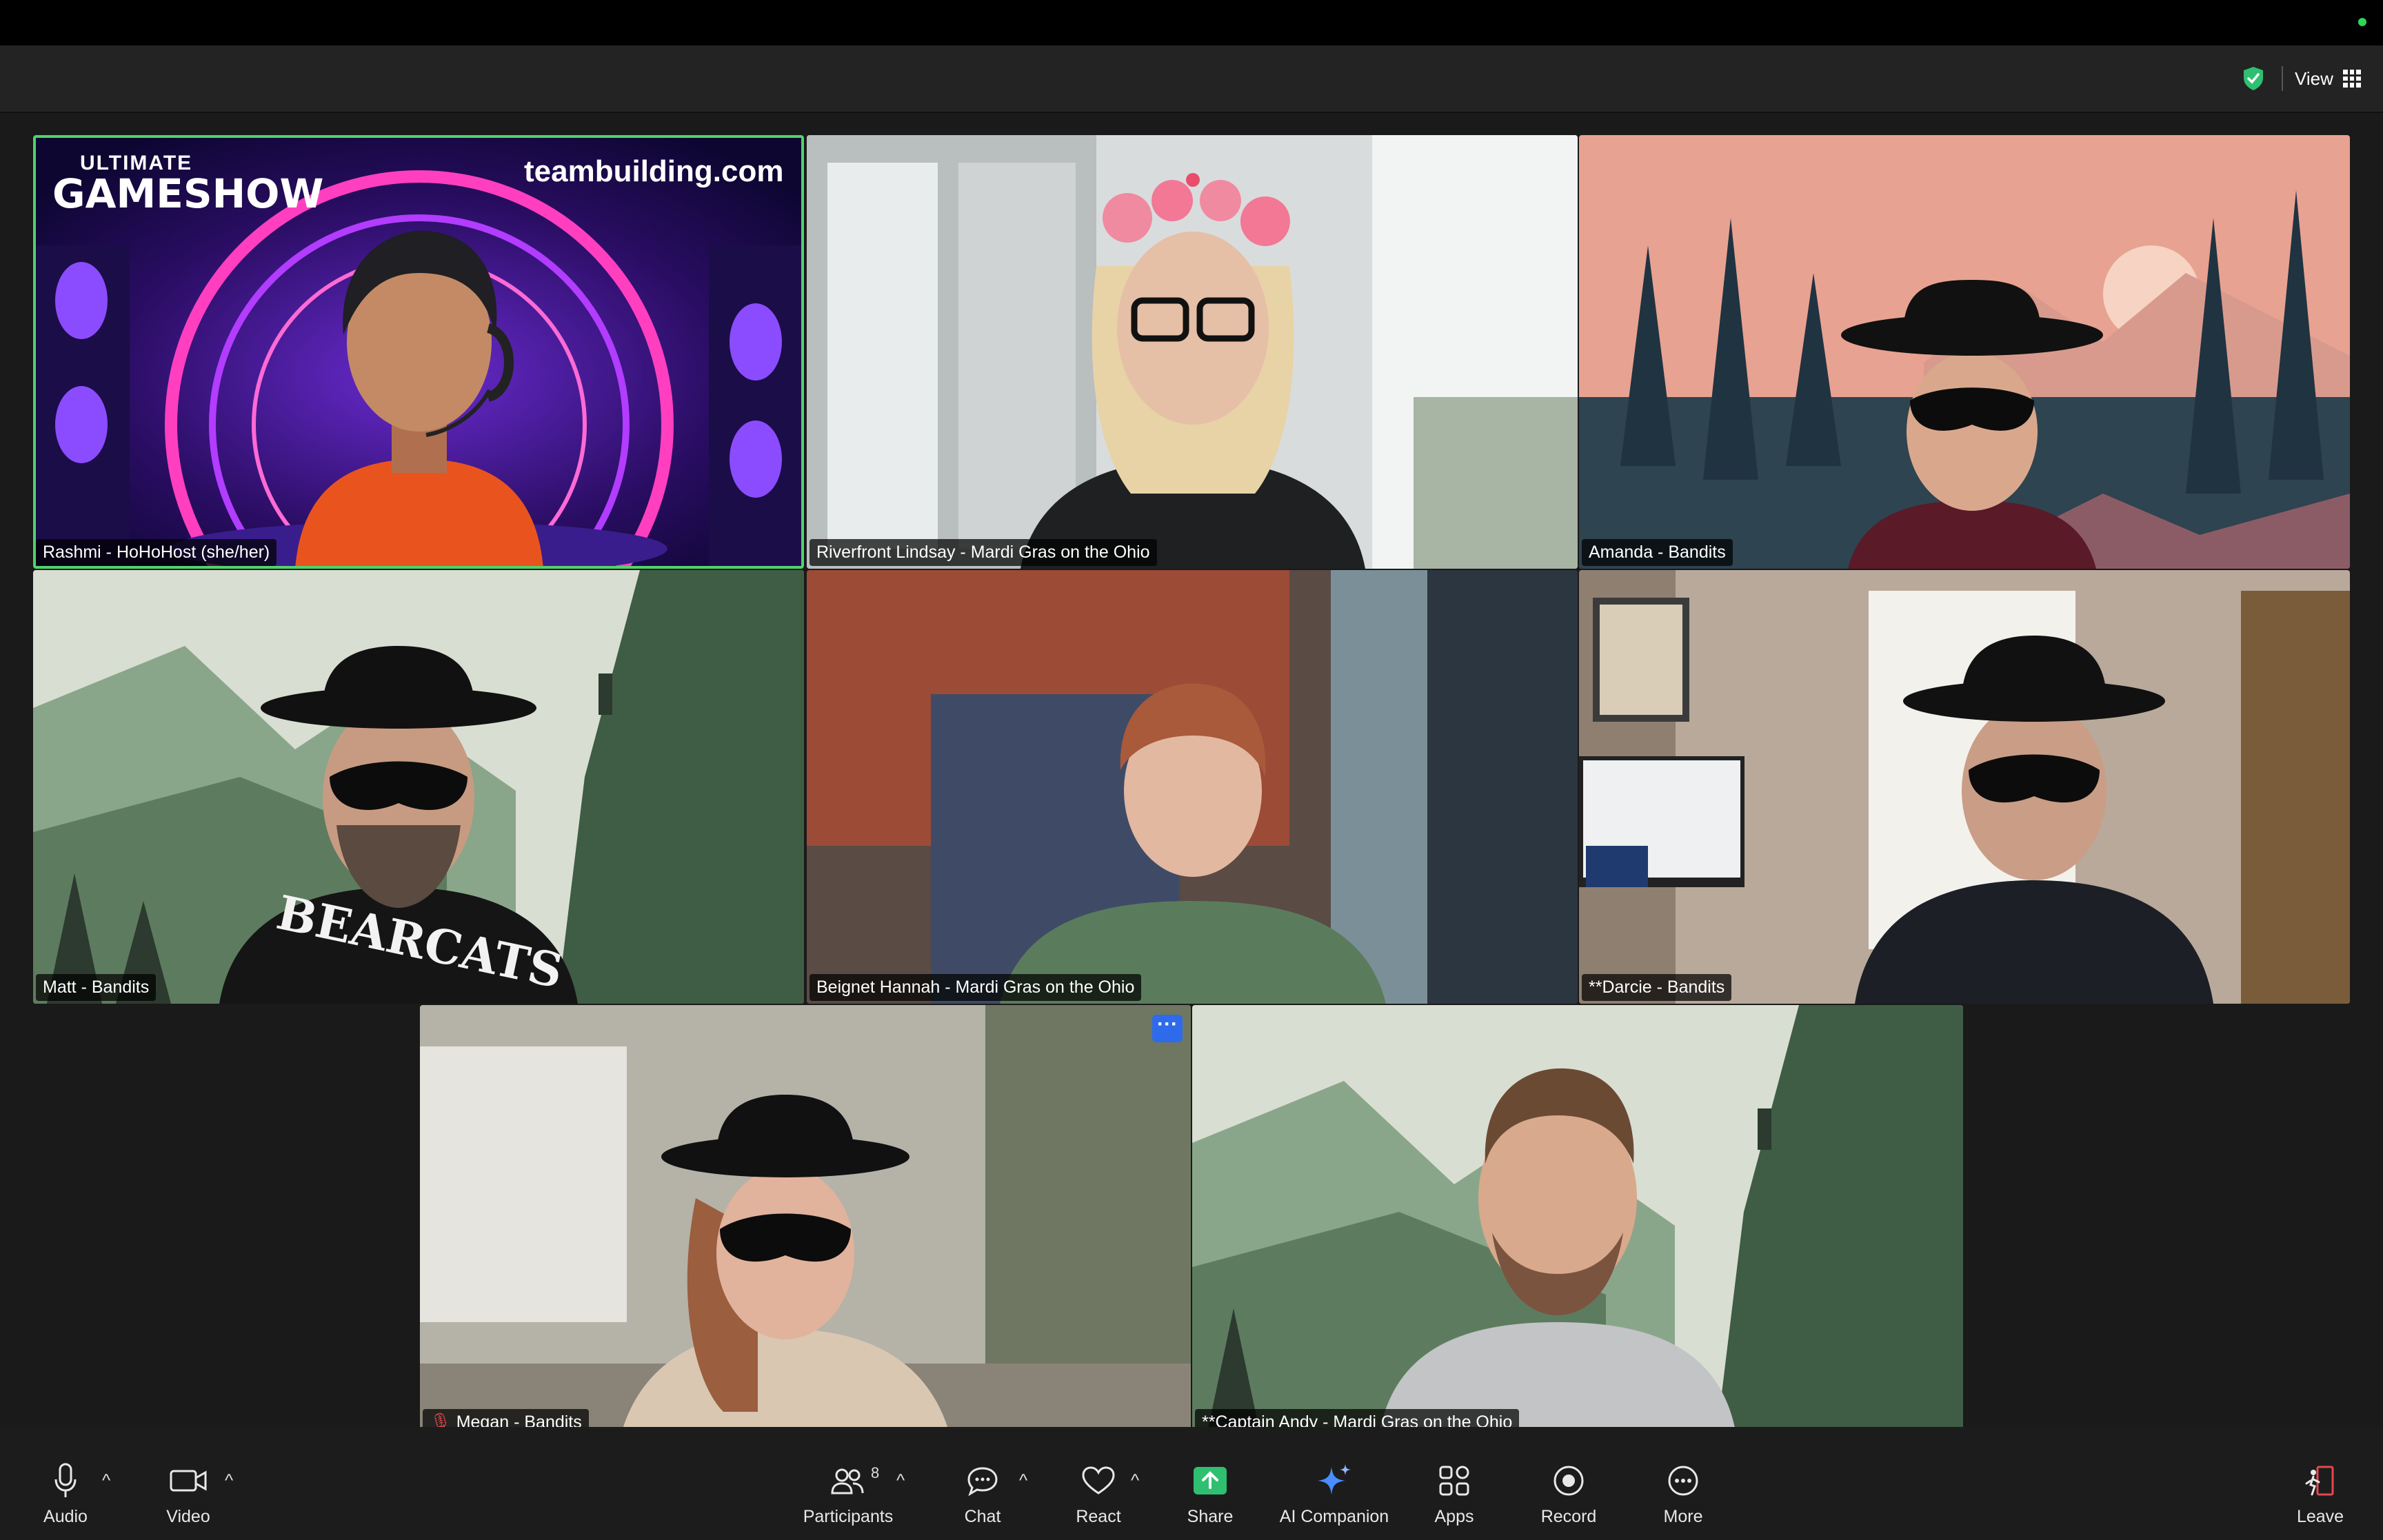  I want to click on share-button: Share, so click(1210, 1493).